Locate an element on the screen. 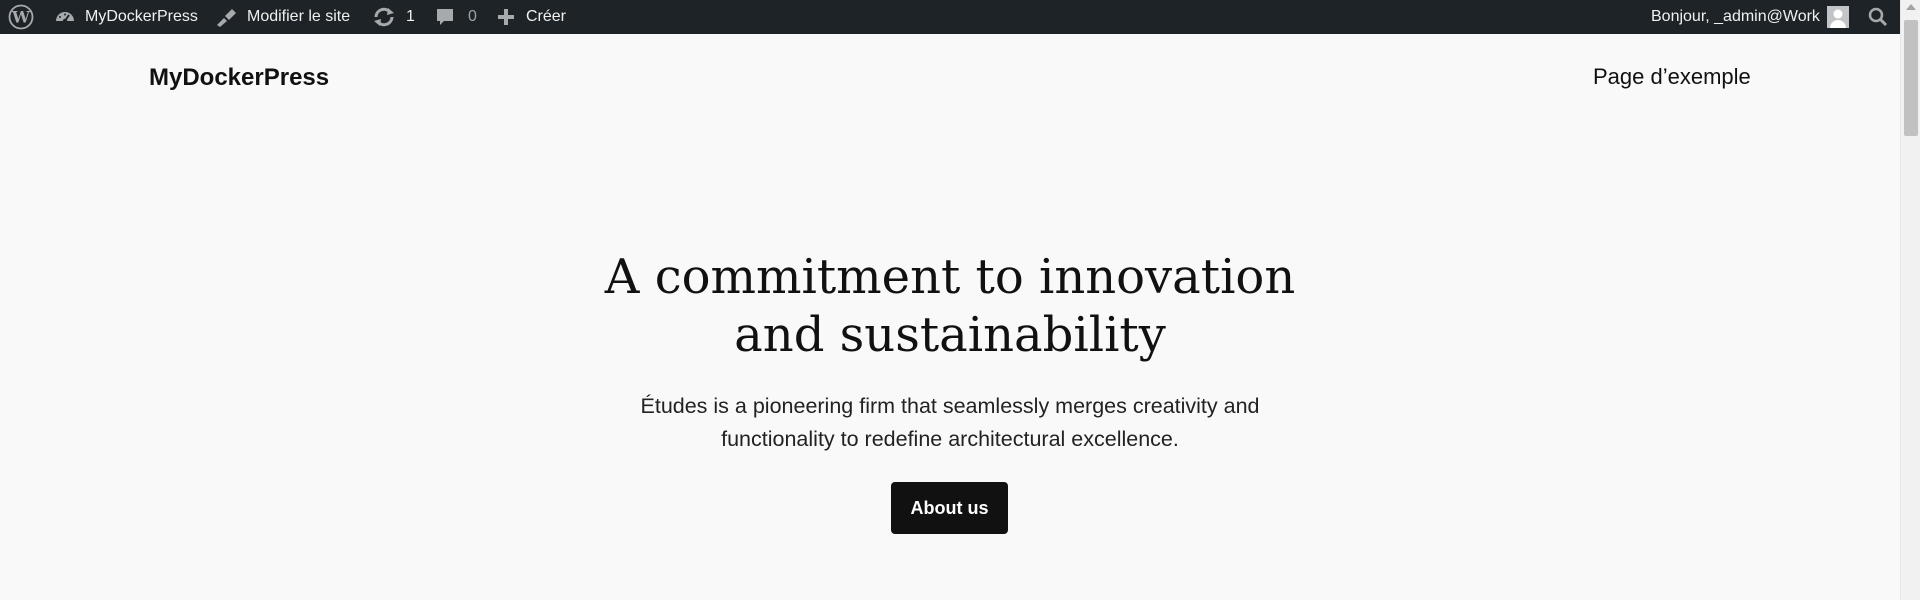  new-content-label: Créer is located at coordinates (546, 16).